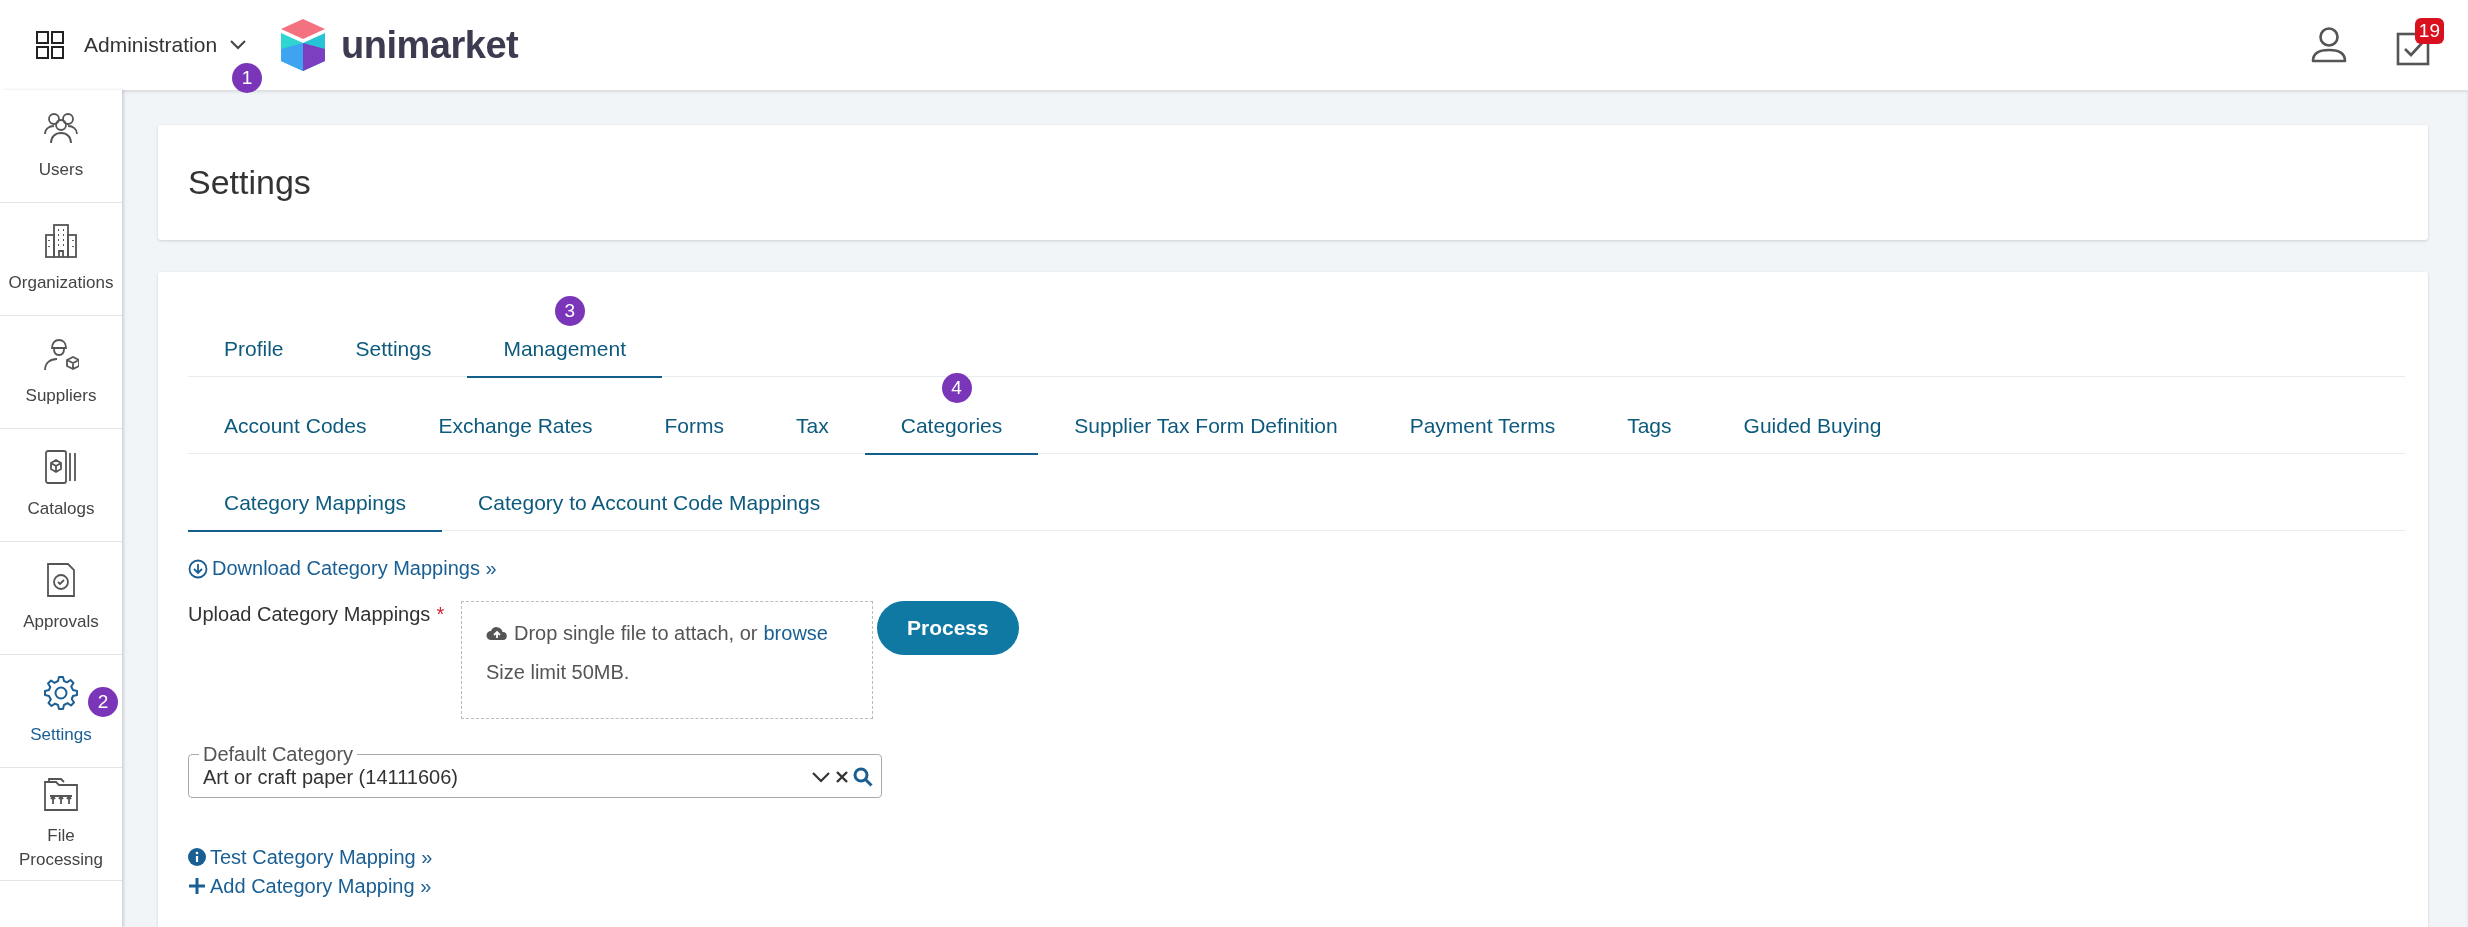 The image size is (2468, 927). I want to click on cloud-upload-icon, so click(497, 633).